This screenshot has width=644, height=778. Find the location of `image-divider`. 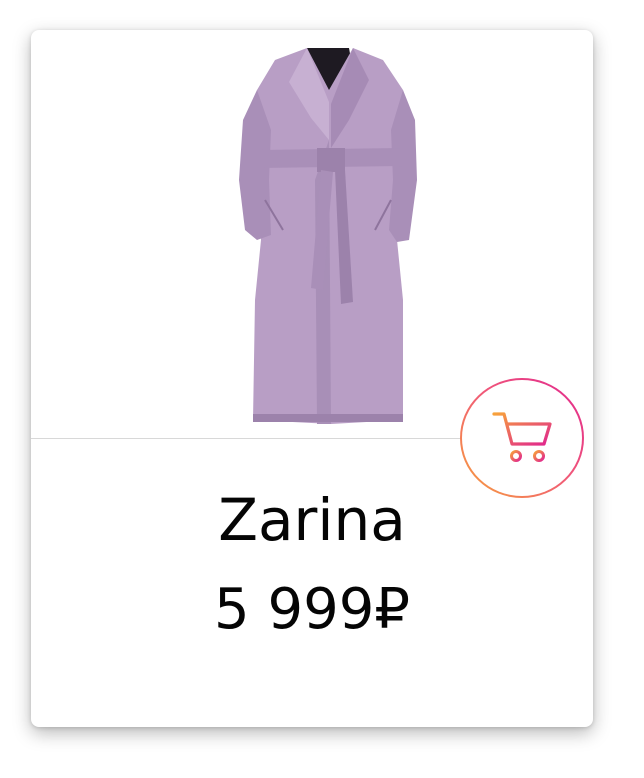

image-divider is located at coordinates (246, 438).